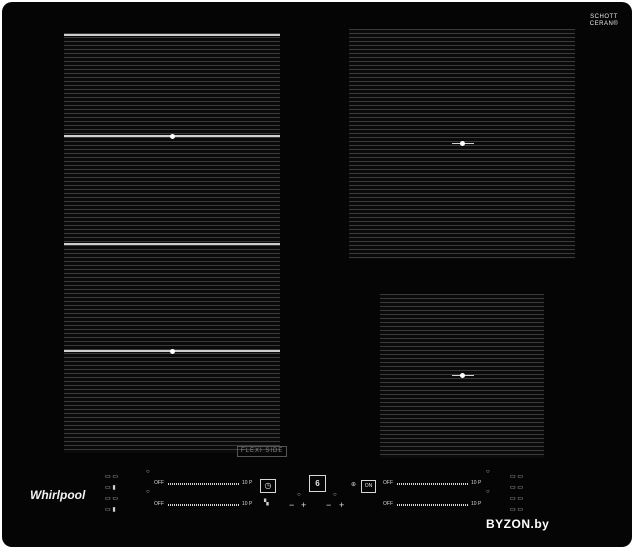 The width and height of the screenshot is (636, 550). I want to click on sixth-sense-button: 6, so click(317, 483).